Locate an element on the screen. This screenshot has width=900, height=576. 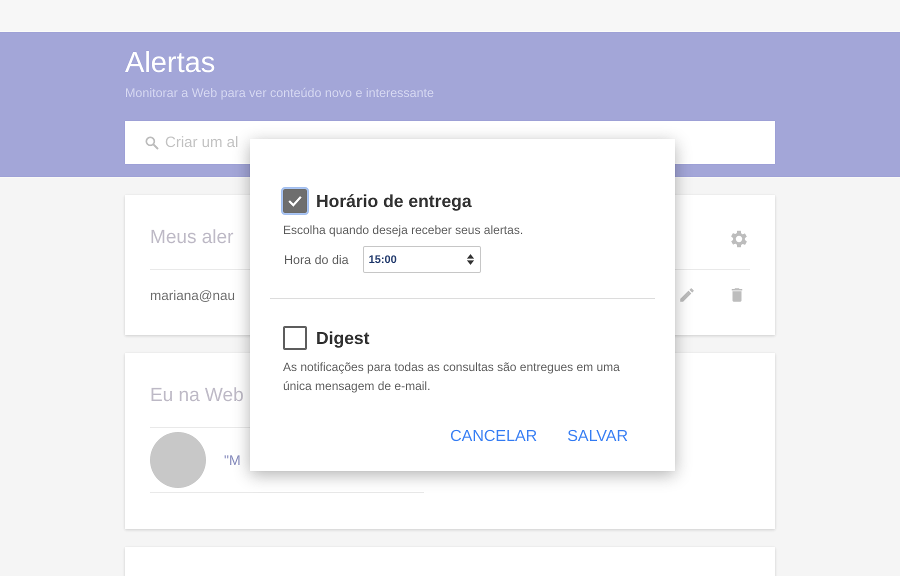
dialog-button: CANCELAR is located at coordinates (493, 437).